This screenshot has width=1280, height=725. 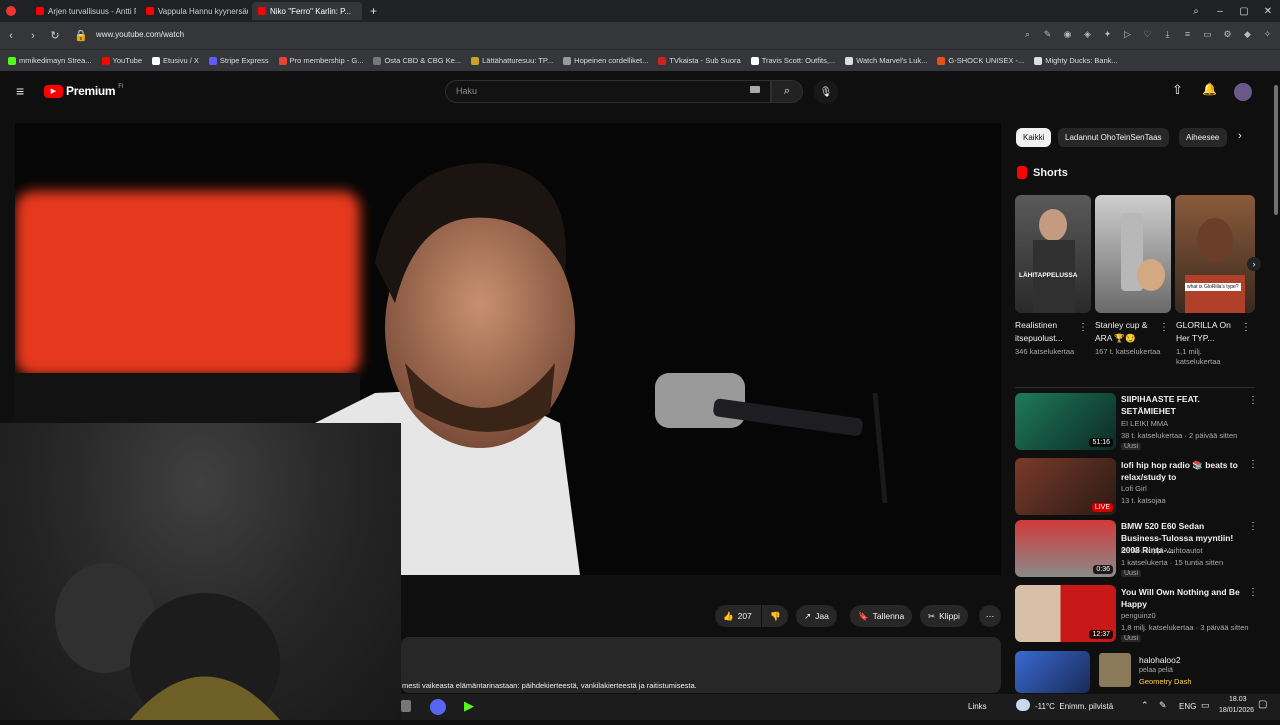 I want to click on keyboard-icon, so click(x=755, y=89).